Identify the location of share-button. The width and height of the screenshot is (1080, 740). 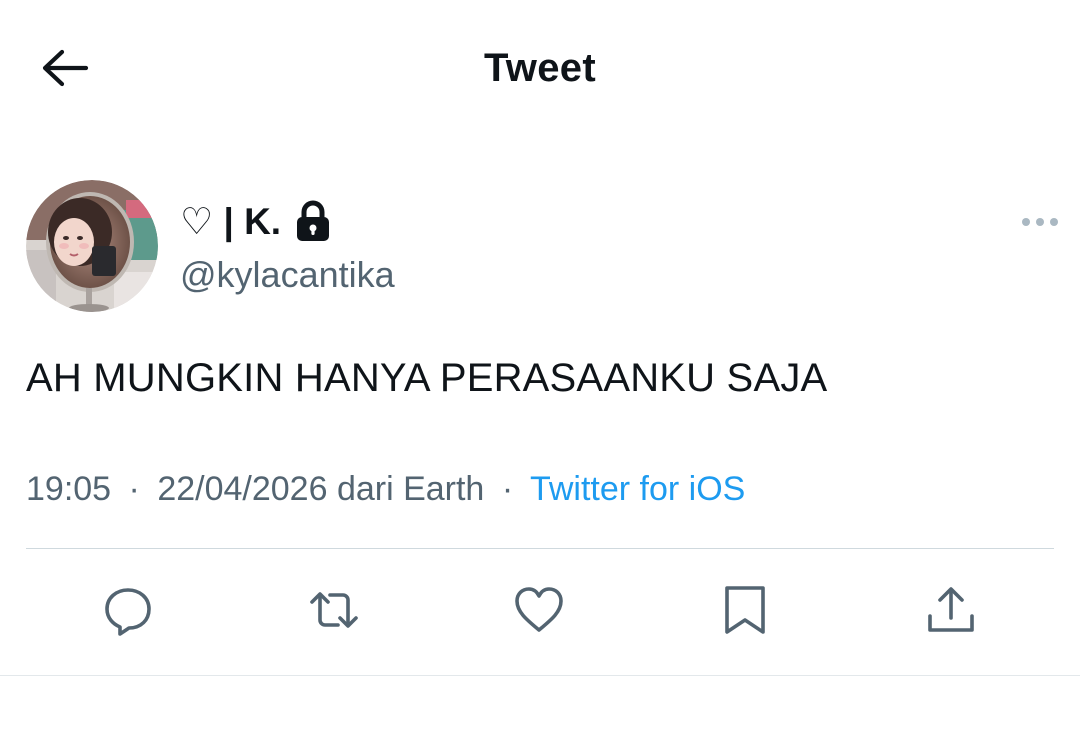
(951, 612).